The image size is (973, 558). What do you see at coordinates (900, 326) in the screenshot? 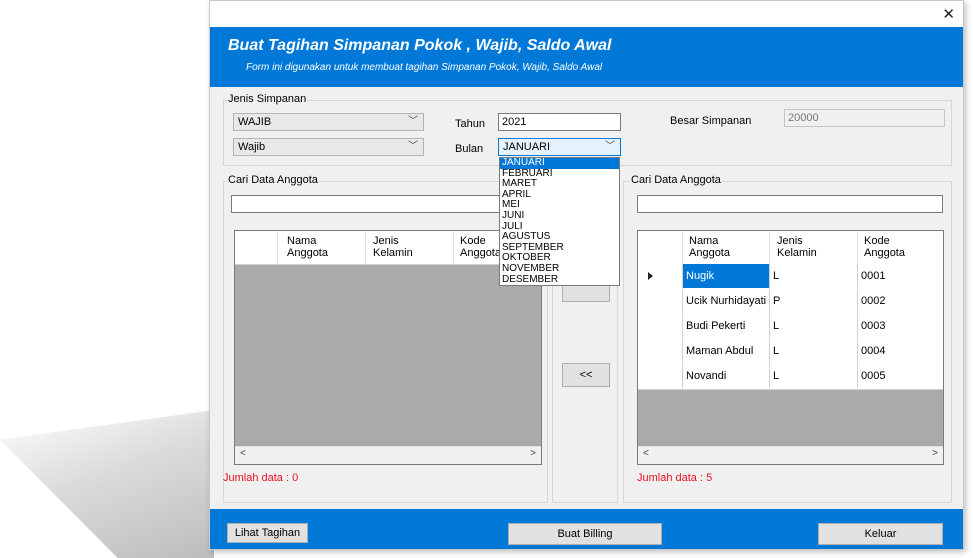
I see `table-cell: 0003` at bounding box center [900, 326].